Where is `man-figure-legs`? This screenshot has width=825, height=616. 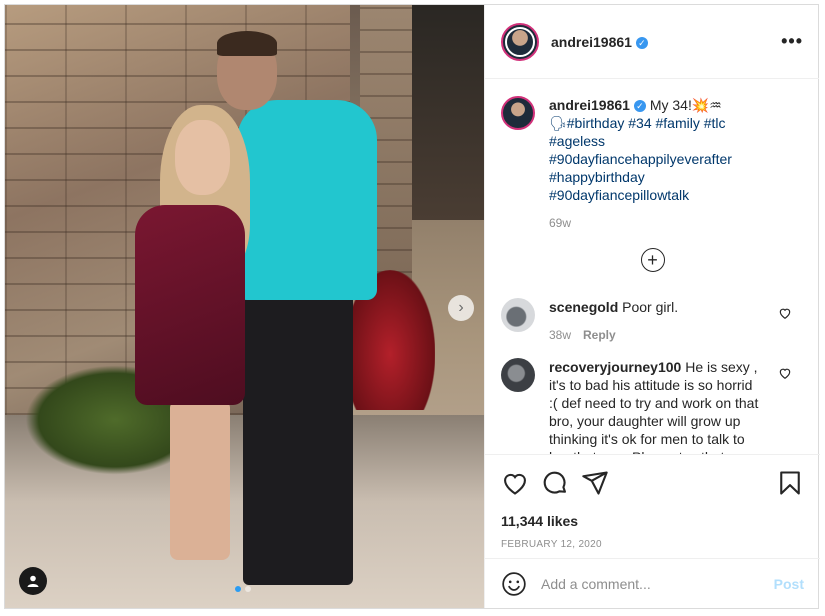 man-figure-legs is located at coordinates (298, 440).